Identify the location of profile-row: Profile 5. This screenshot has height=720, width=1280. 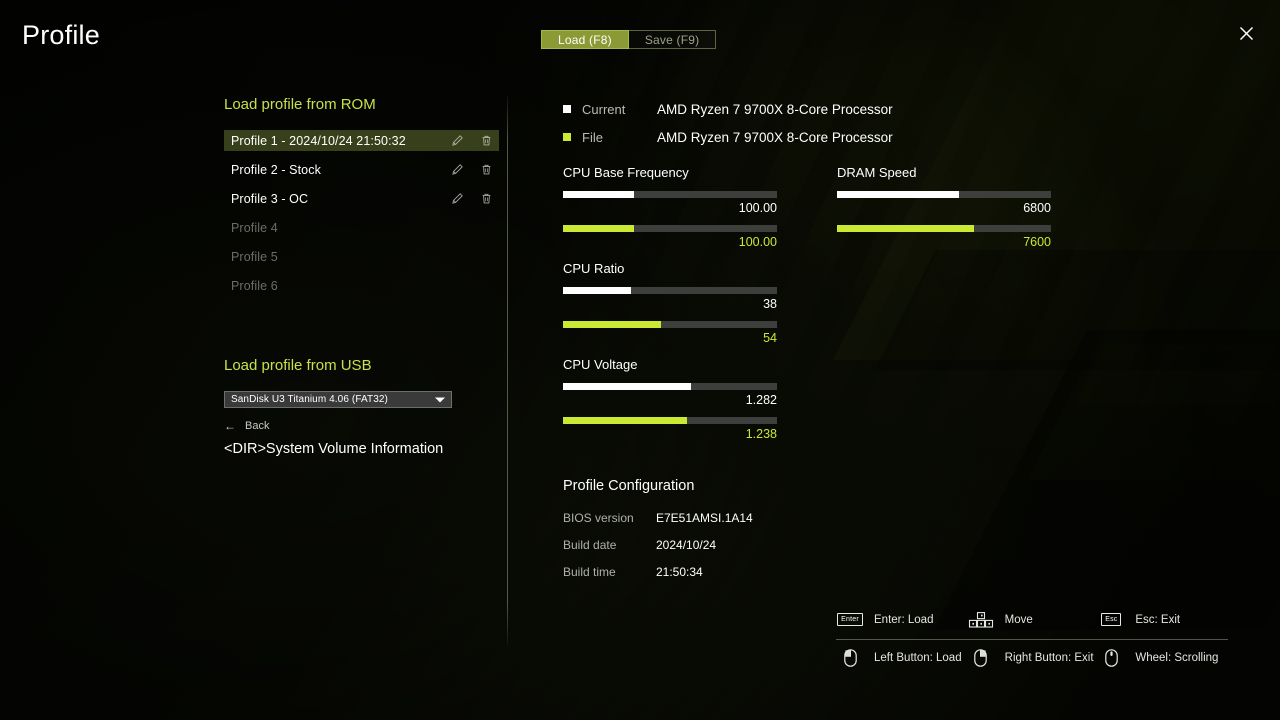
(361, 256).